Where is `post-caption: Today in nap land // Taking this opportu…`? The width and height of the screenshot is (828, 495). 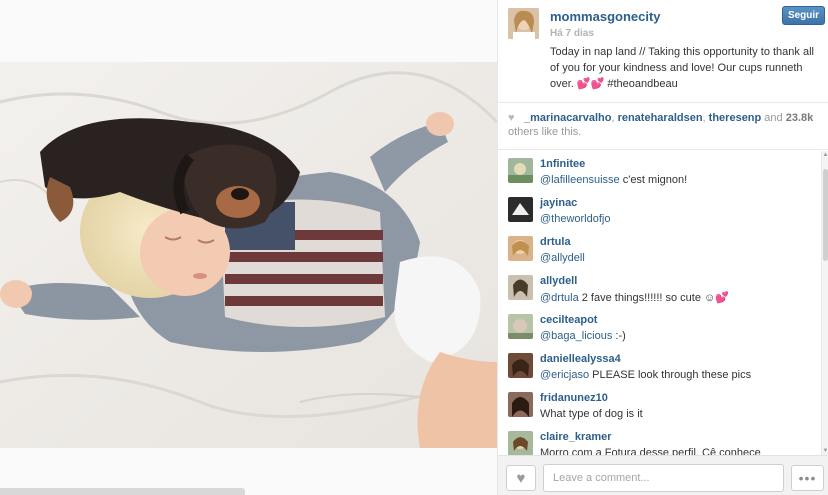
post-caption: Today in nap land // Taking this opportu… is located at coordinates (682, 68).